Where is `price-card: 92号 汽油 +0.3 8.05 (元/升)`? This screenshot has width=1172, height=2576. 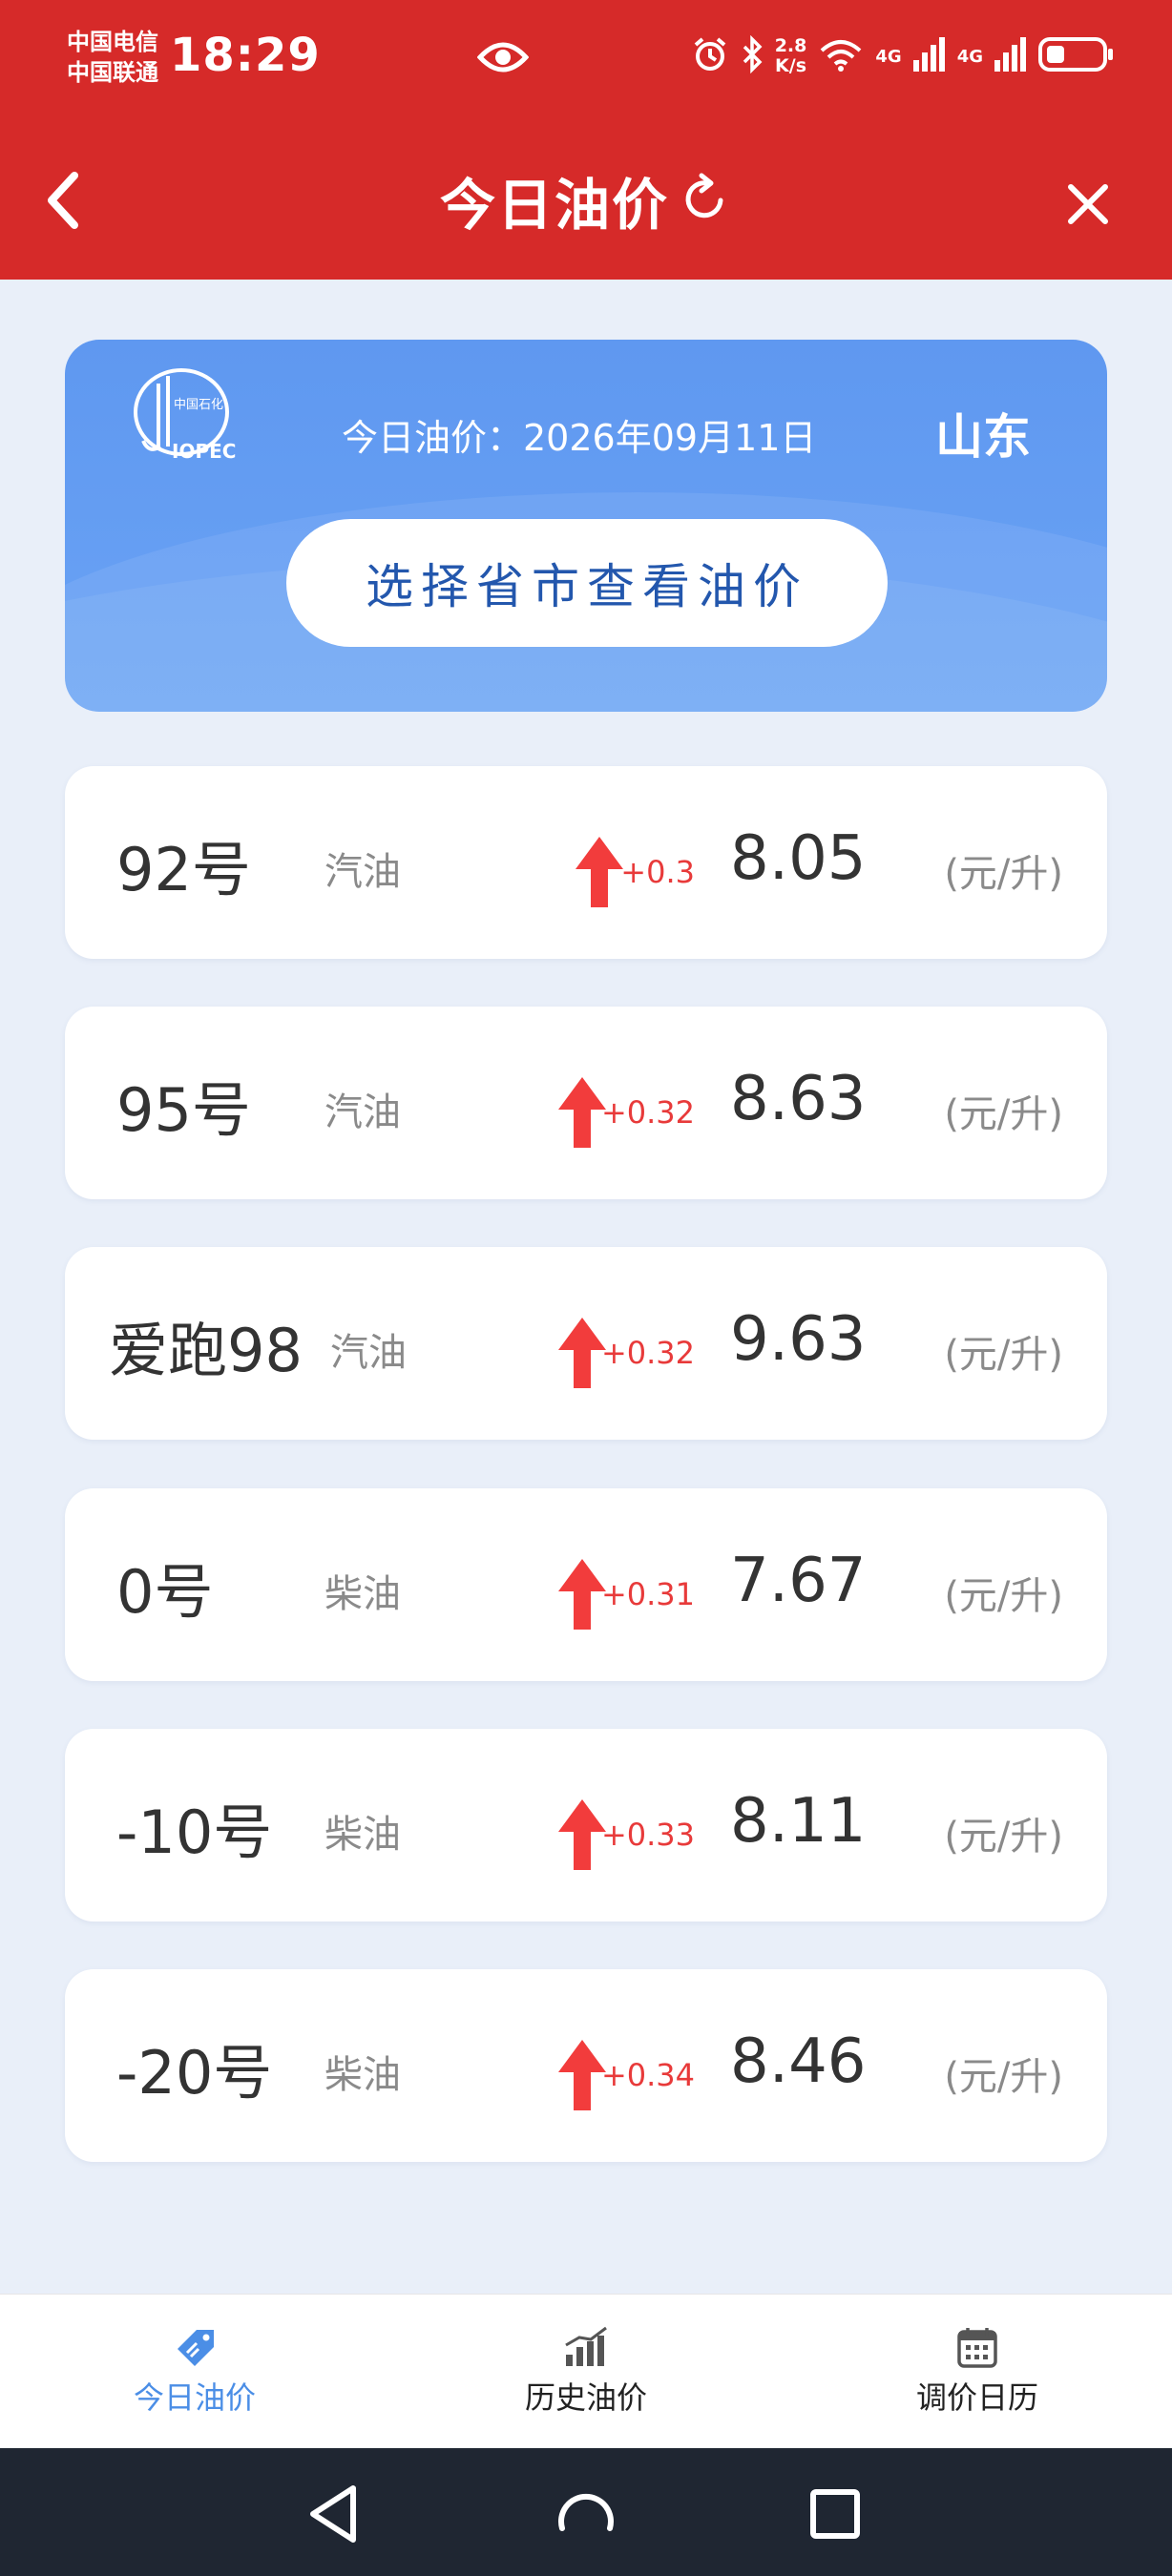
price-card: 92号 汽油 +0.3 8.05 (元/升) is located at coordinates (586, 862).